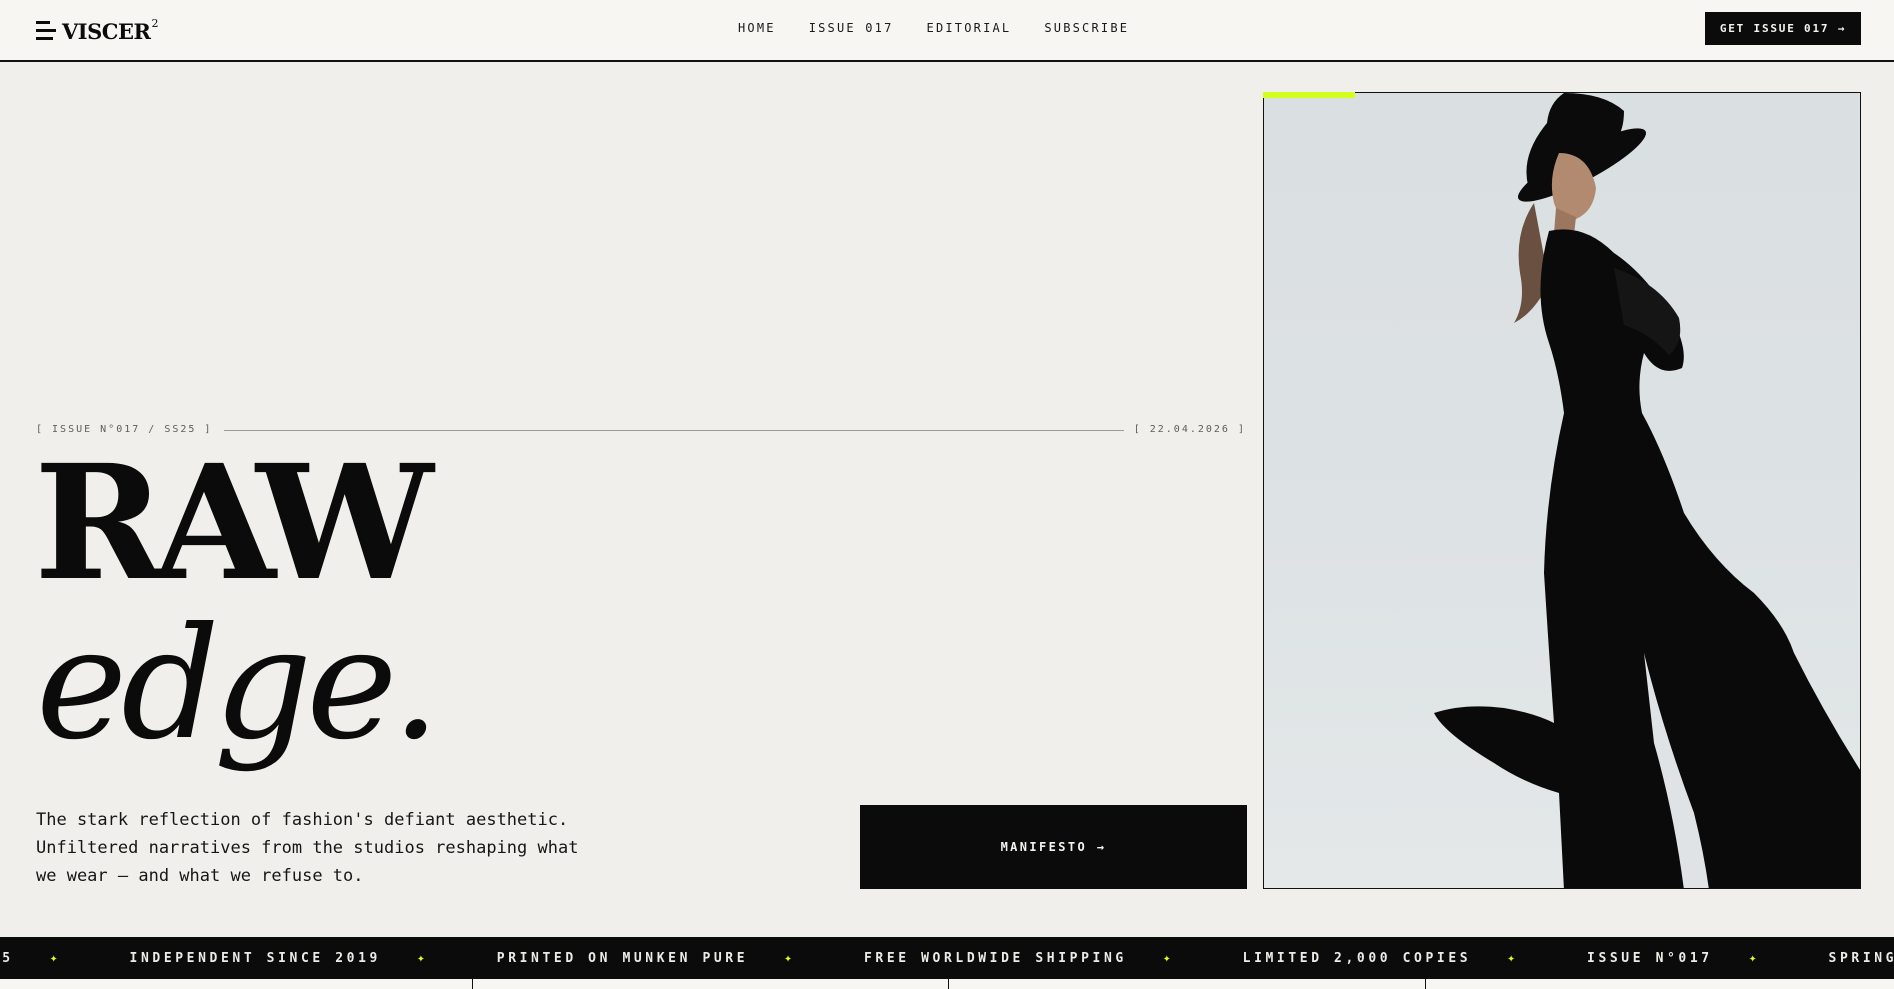  What do you see at coordinates (29, 958) in the screenshot?
I see `ticker-item: 2025 ✦` at bounding box center [29, 958].